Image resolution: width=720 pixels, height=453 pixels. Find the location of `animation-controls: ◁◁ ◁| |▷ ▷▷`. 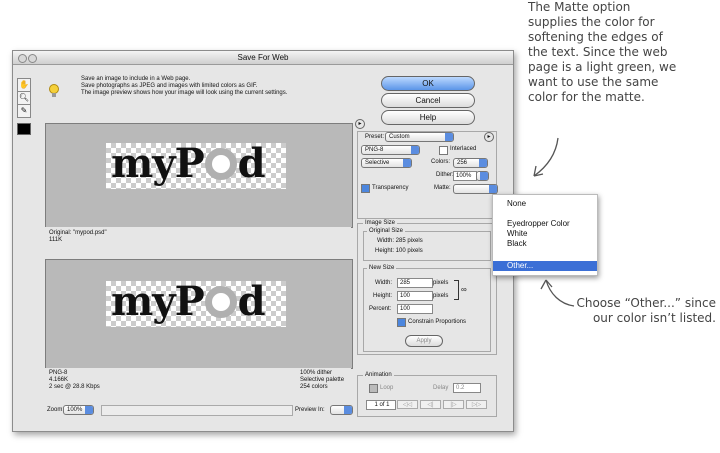

animation-controls: ◁◁ ◁| |▷ ▷▷ is located at coordinates (442, 404).